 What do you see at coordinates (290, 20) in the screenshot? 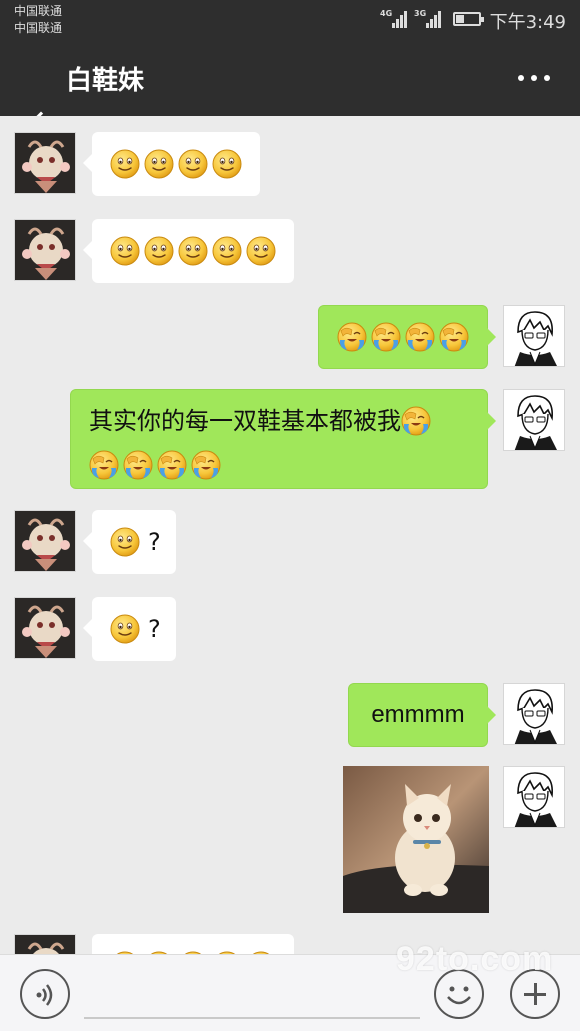
I see `status-bar: 中国联通 中国联通 4G 3G 下午3:49` at bounding box center [290, 20].